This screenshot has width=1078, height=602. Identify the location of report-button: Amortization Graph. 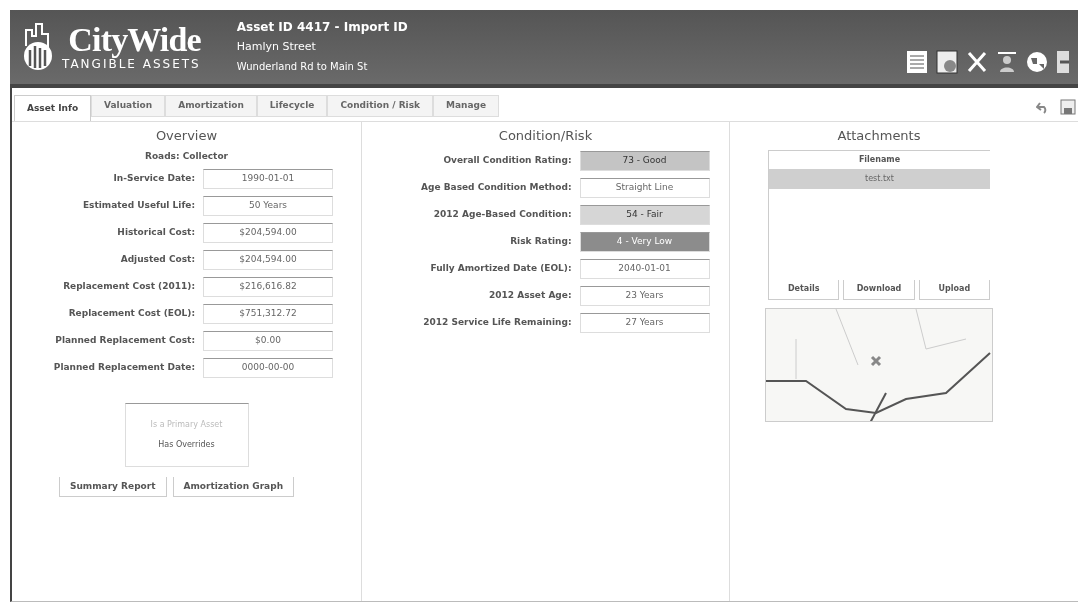
(233, 487).